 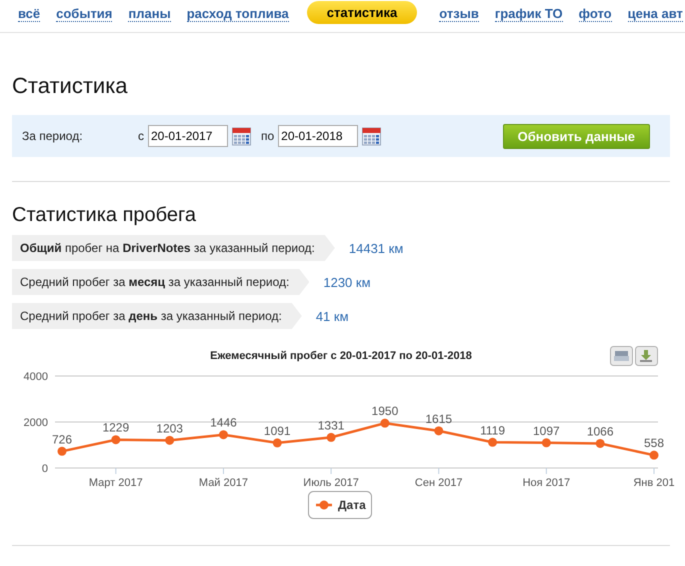 What do you see at coordinates (116, 427) in the screenshot?
I see `data-label: 1229` at bounding box center [116, 427].